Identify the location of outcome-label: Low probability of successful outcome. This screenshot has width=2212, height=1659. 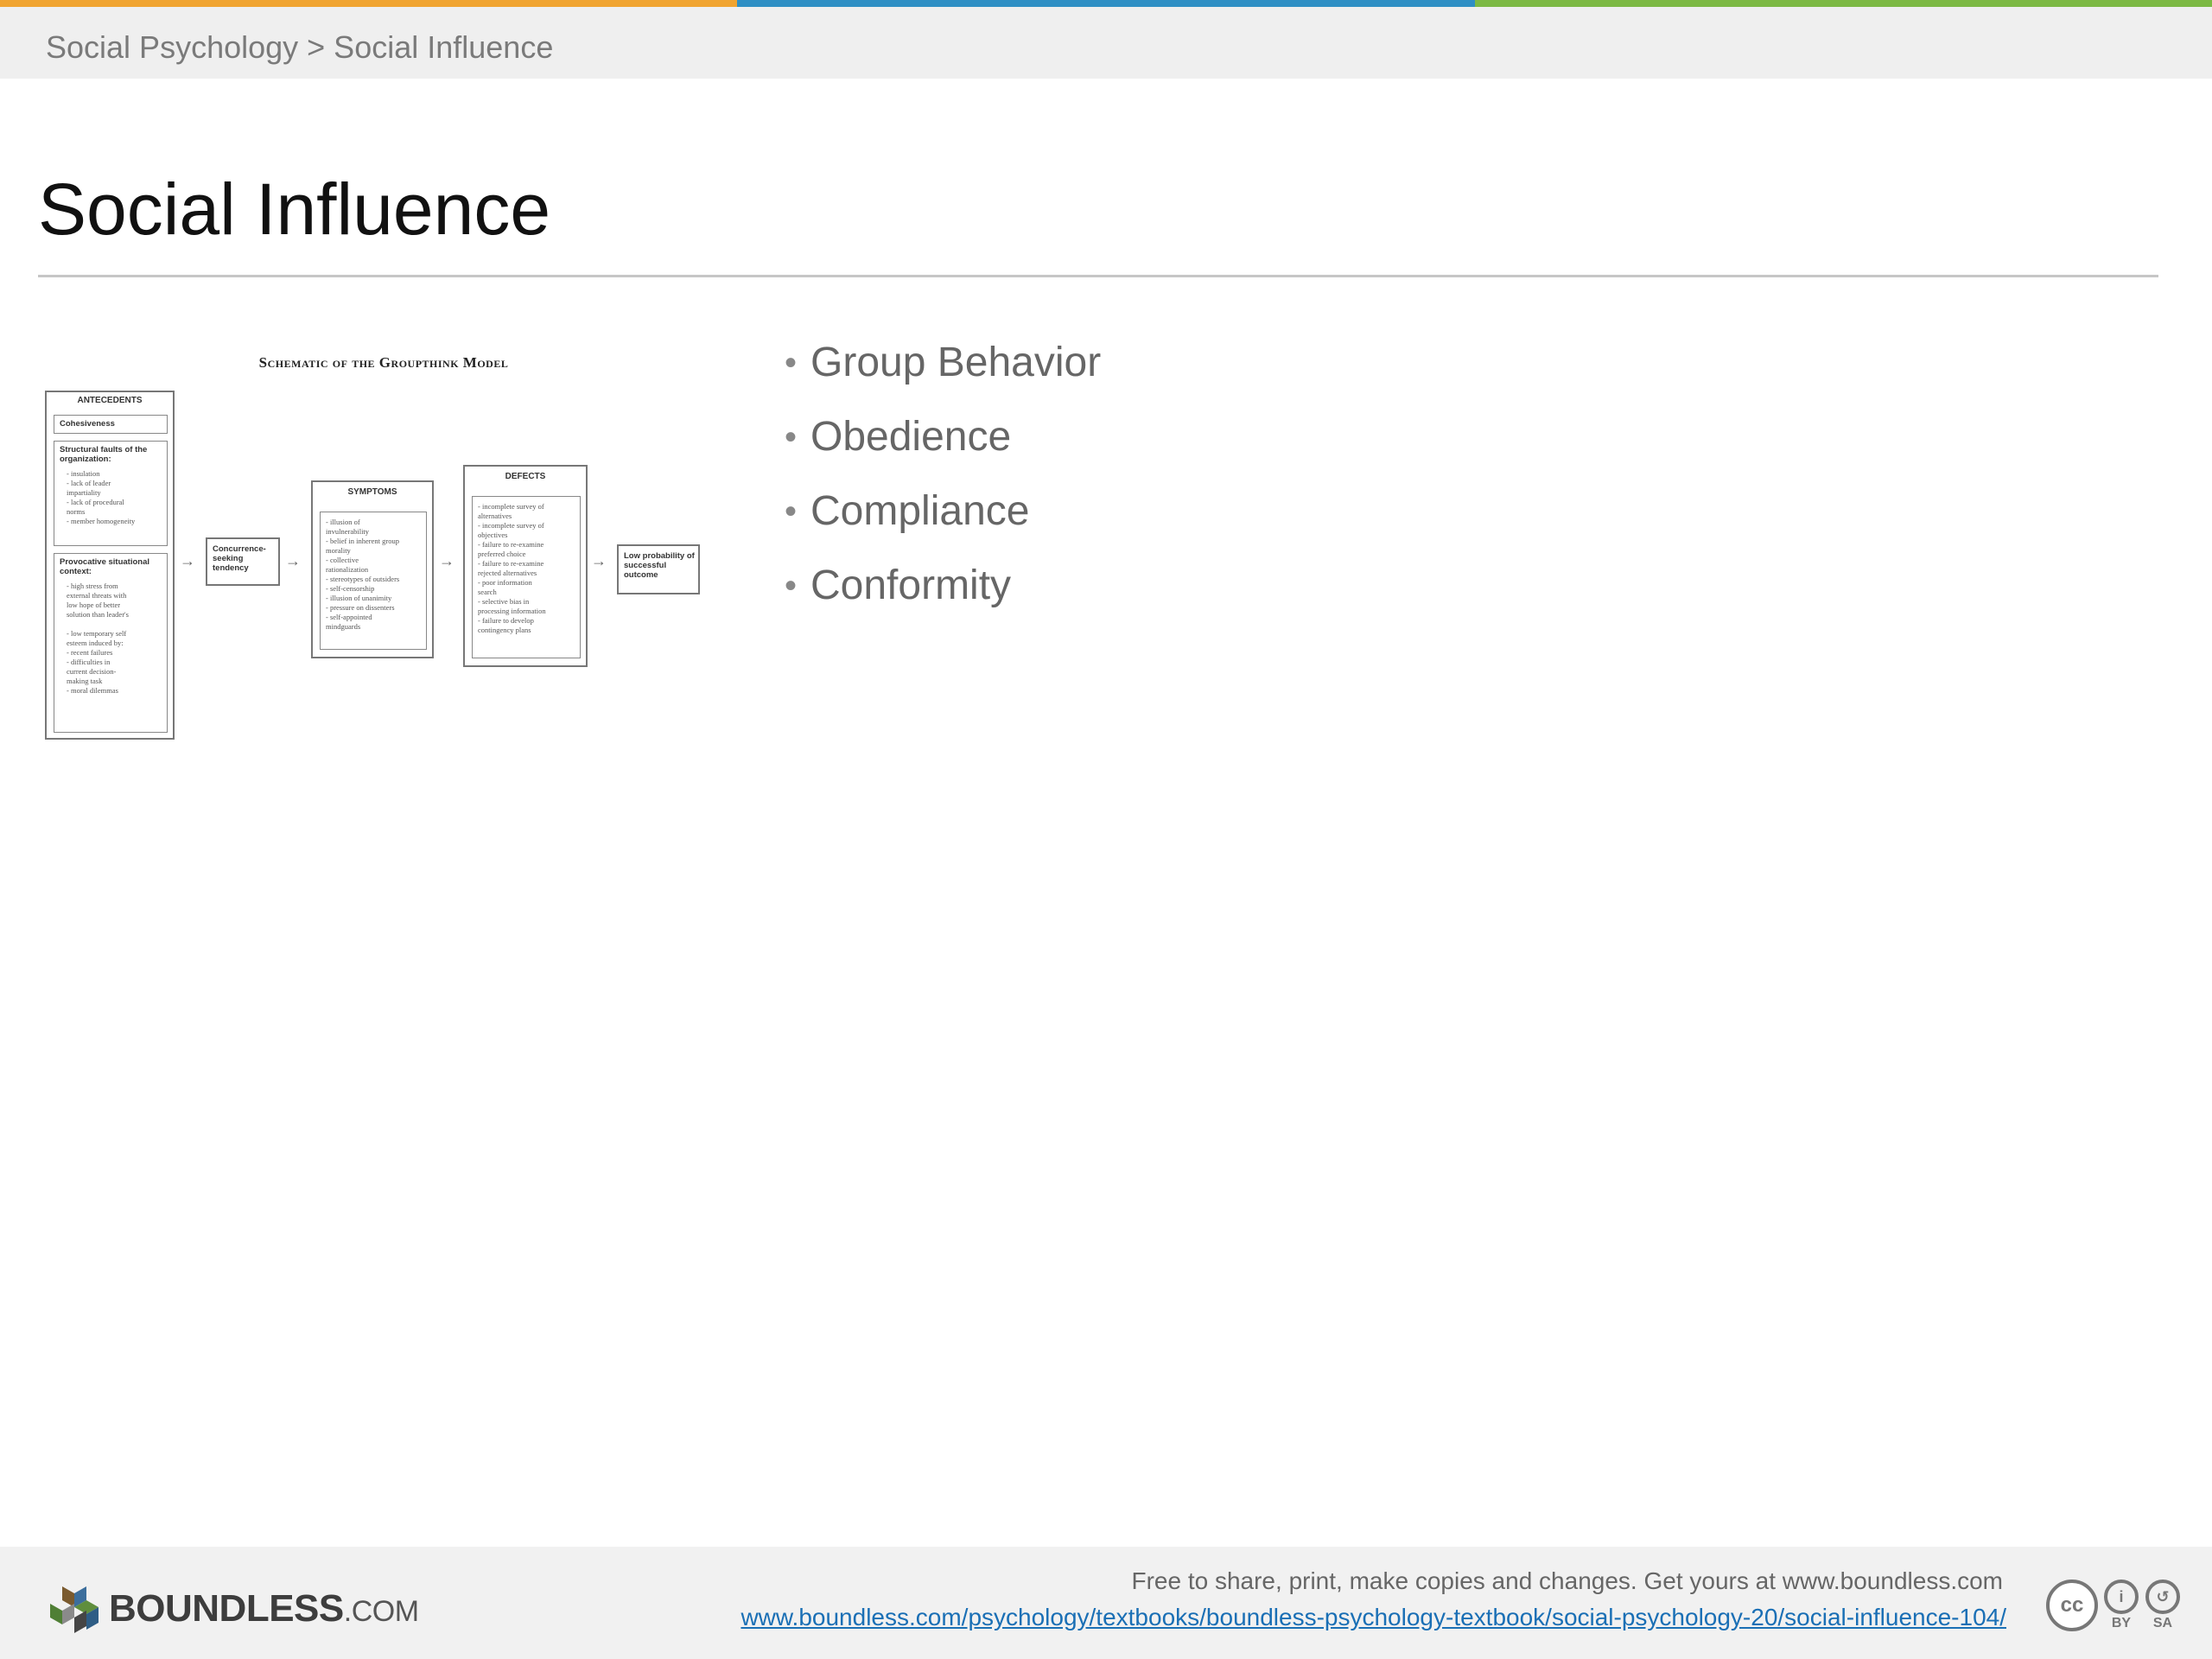
(659, 565).